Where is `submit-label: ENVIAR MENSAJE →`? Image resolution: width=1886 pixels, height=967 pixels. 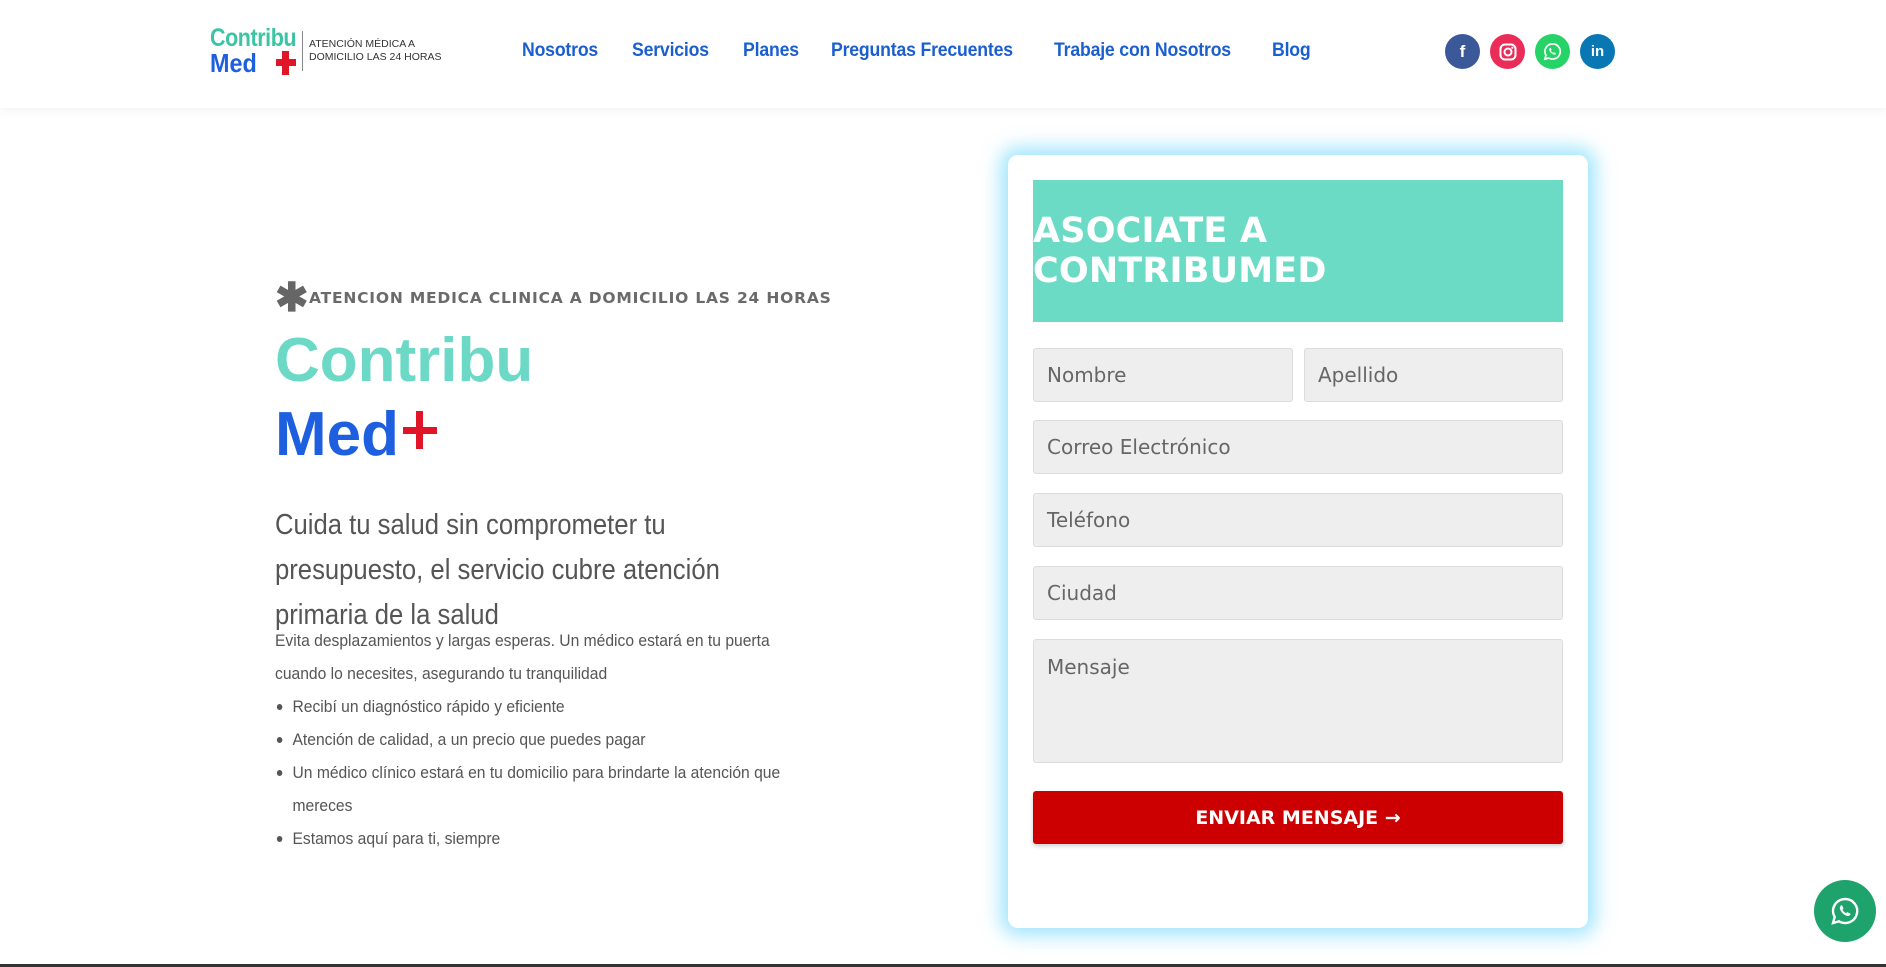
submit-label: ENVIAR MENSAJE → is located at coordinates (1298, 817).